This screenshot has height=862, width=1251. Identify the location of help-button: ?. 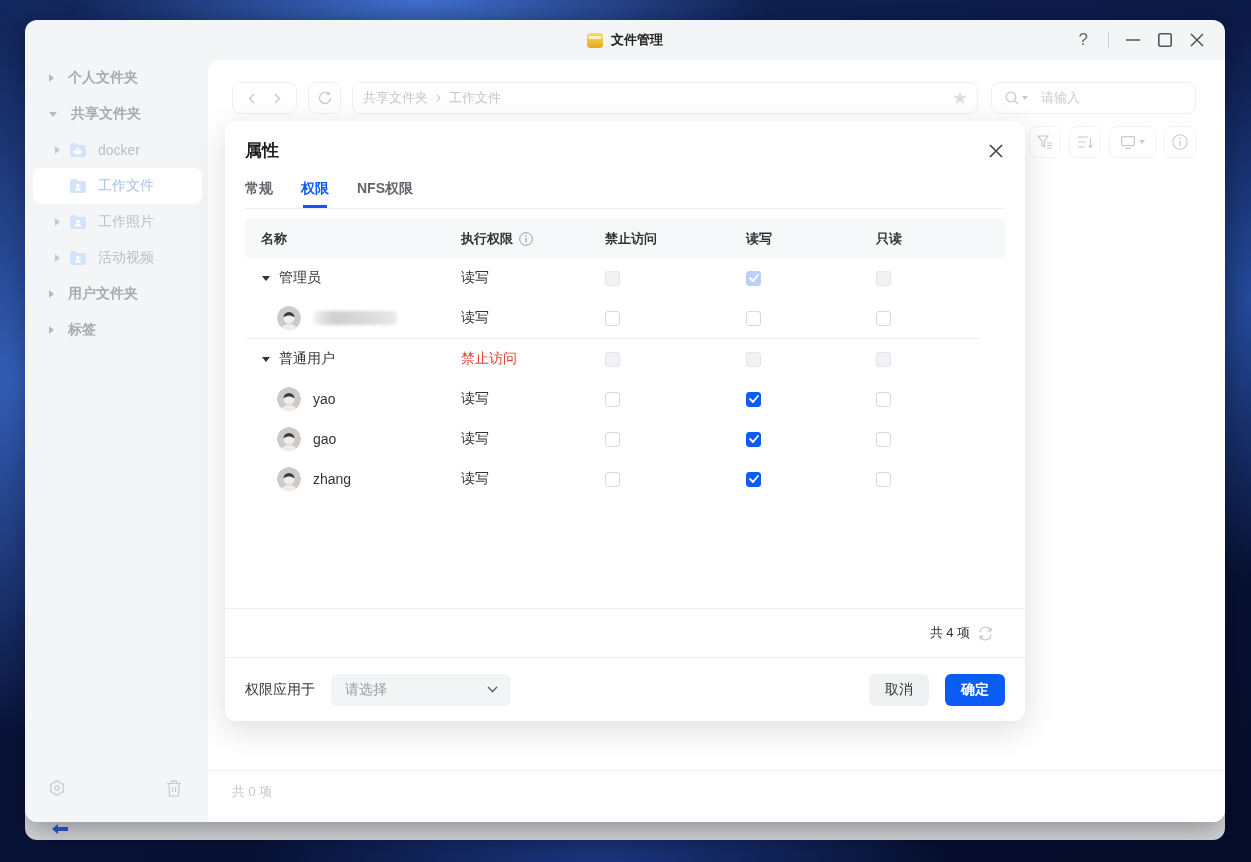
(1083, 40).